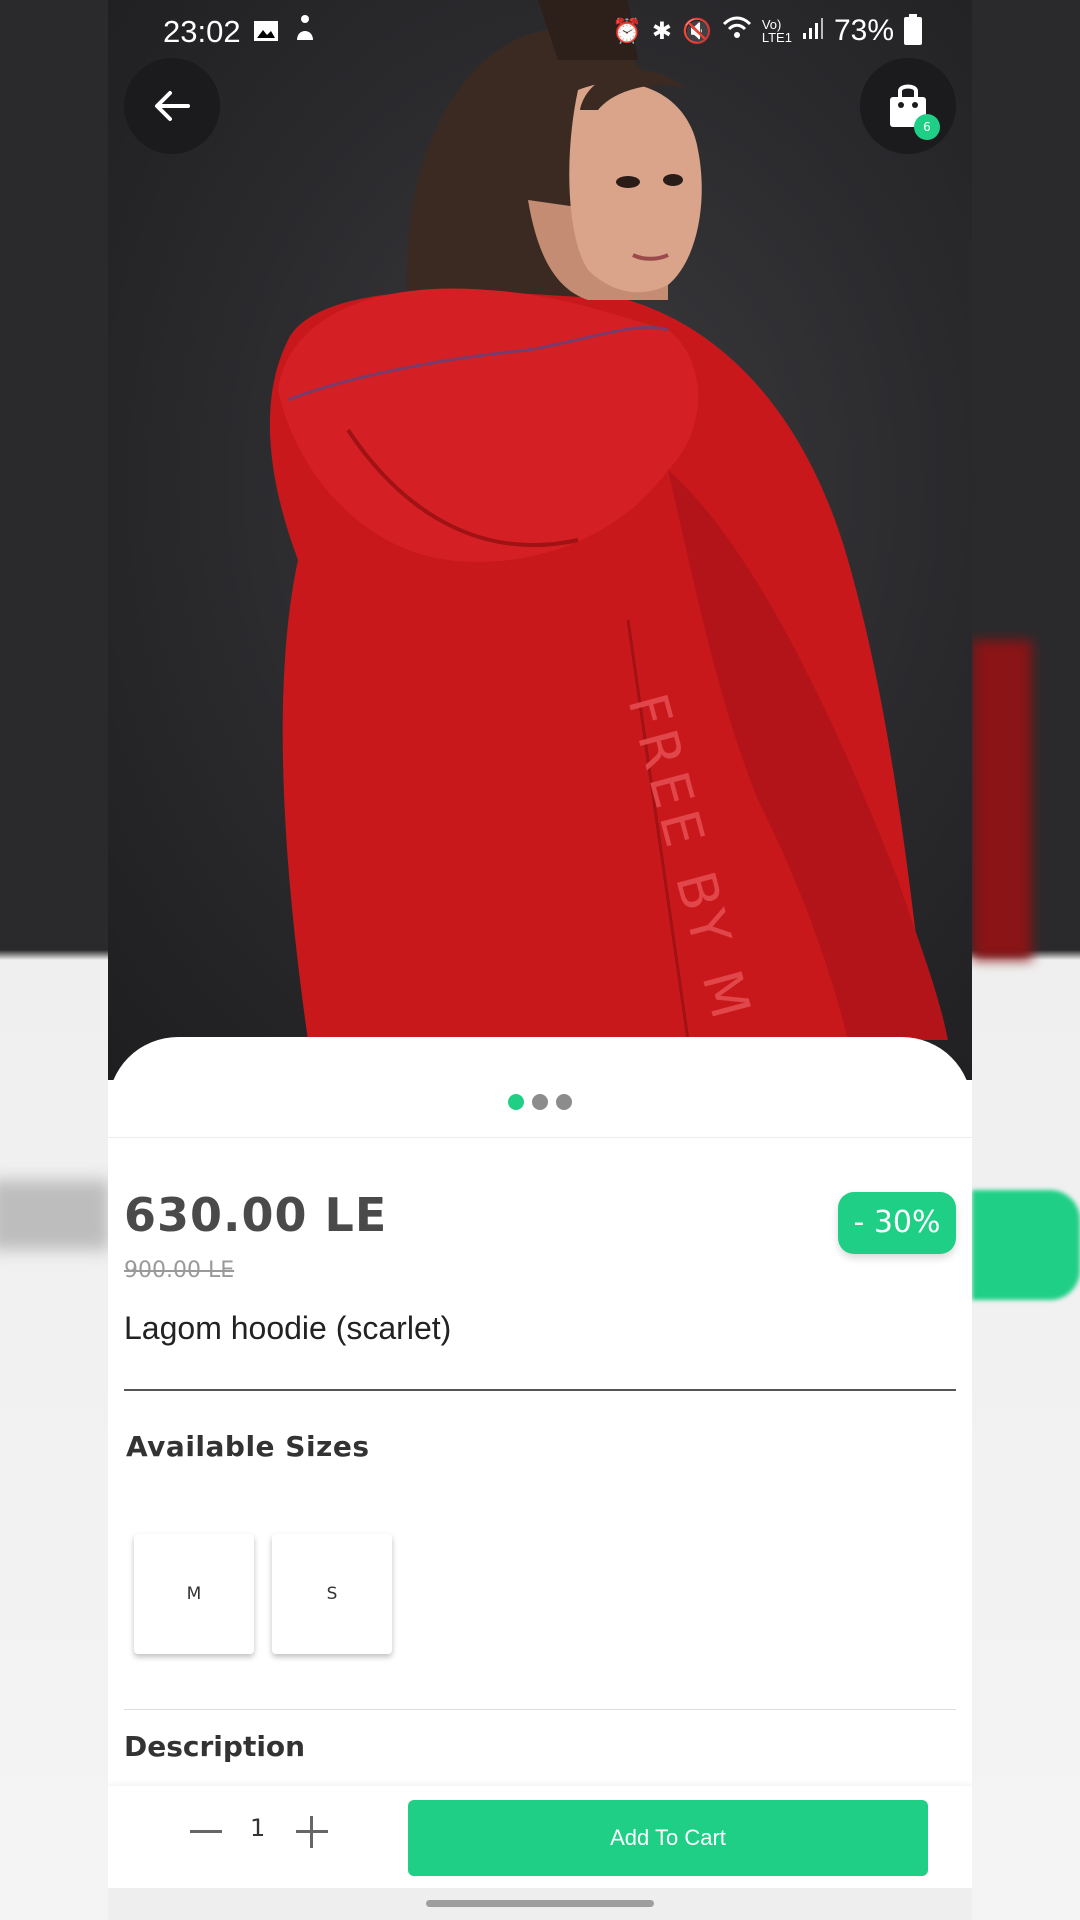 The image size is (1080, 1920). I want to click on original-price: 900.00 LE, so click(179, 1270).